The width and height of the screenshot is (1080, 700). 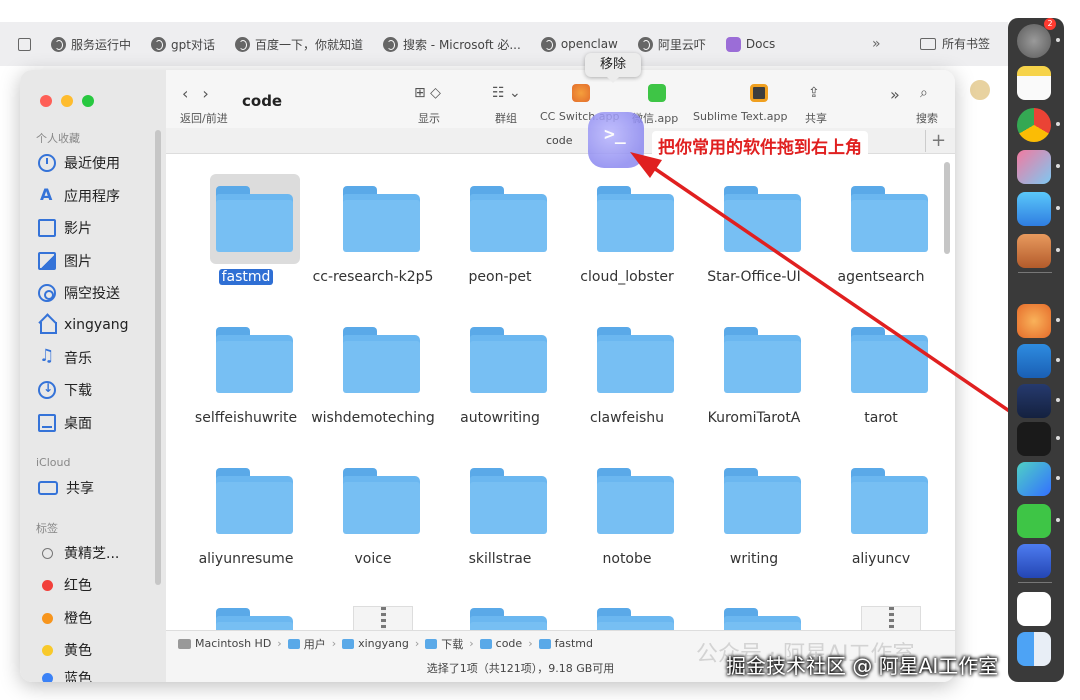 What do you see at coordinates (224, 643) in the screenshot?
I see `path-item: Macintosh HD` at bounding box center [224, 643].